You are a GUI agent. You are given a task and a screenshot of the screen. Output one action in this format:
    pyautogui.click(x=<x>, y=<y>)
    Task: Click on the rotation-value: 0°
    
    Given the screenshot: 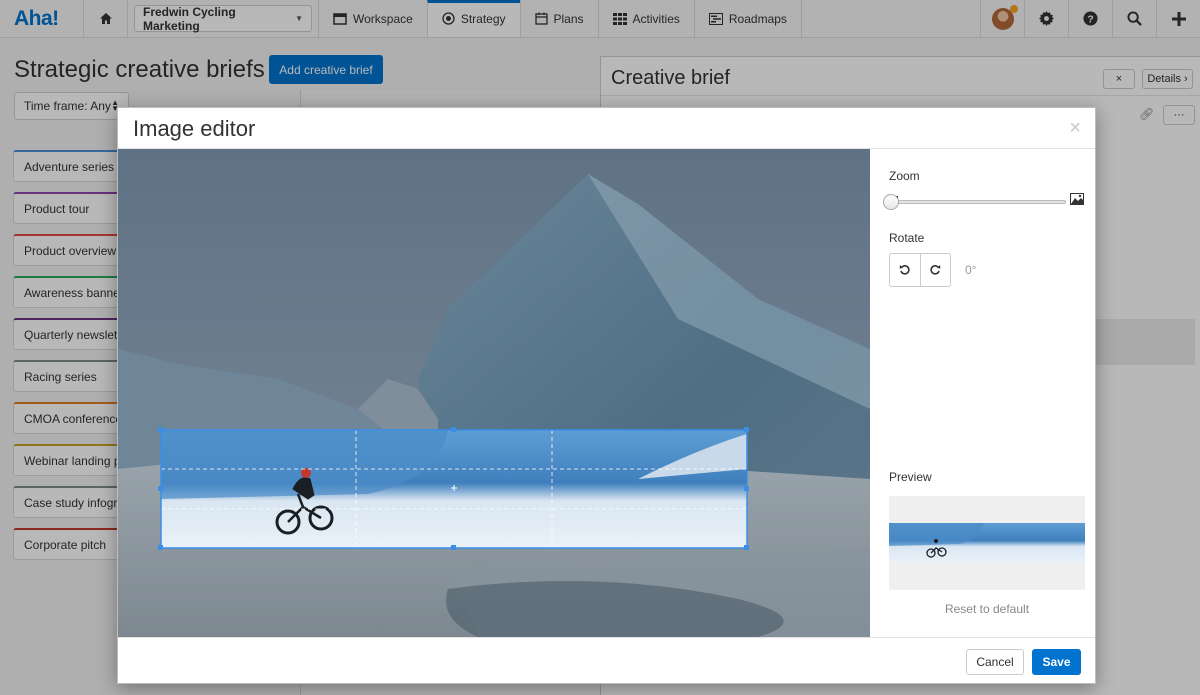 What is the action you would take?
    pyautogui.click(x=971, y=270)
    